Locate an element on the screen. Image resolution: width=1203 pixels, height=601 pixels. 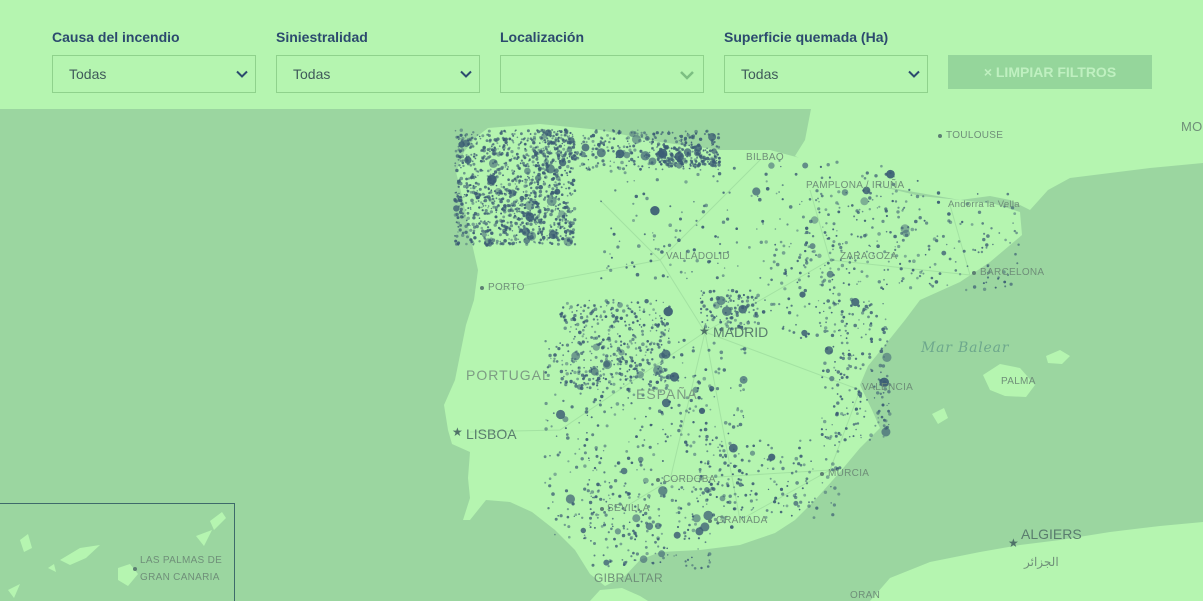
clear-filters-button: × LIMPIAR FILTROS is located at coordinates (1050, 72).